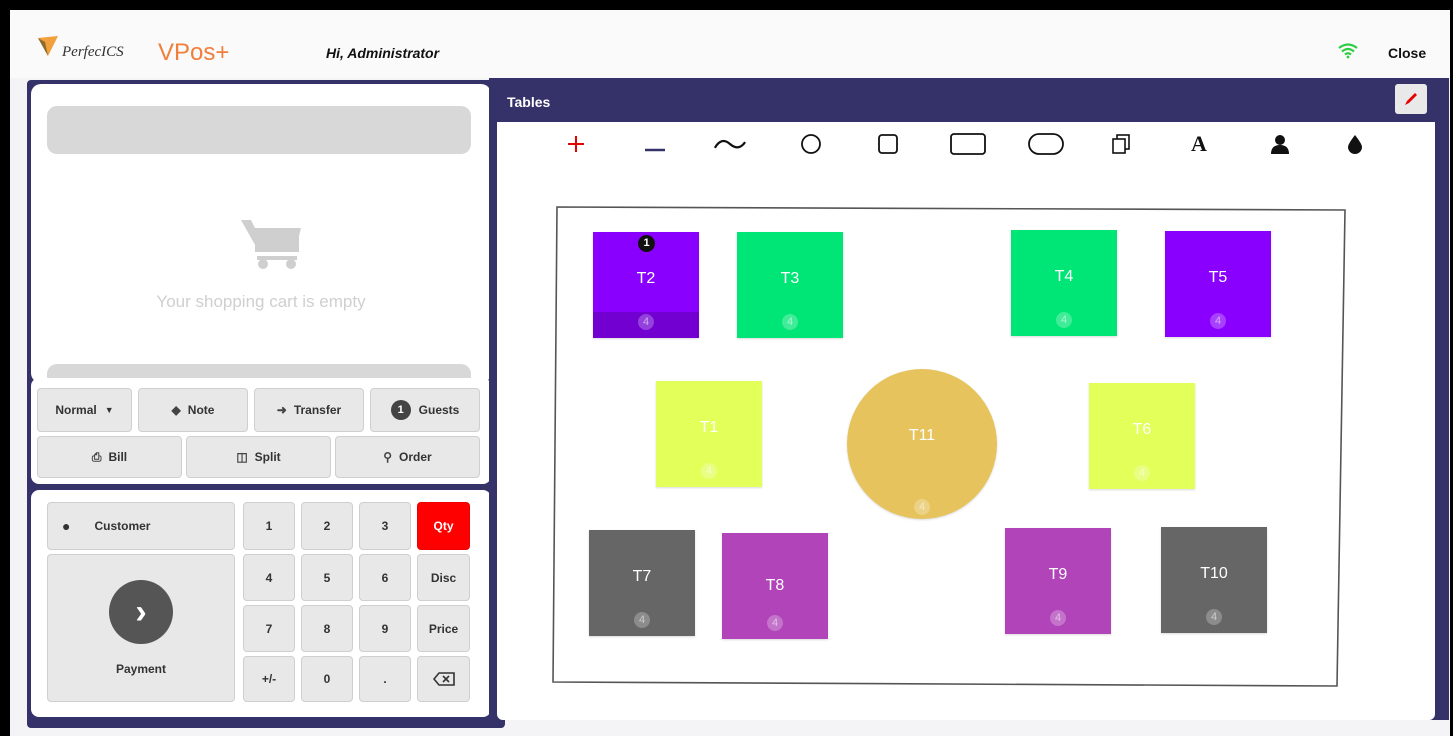  I want to click on table-name: T5, so click(1218, 277).